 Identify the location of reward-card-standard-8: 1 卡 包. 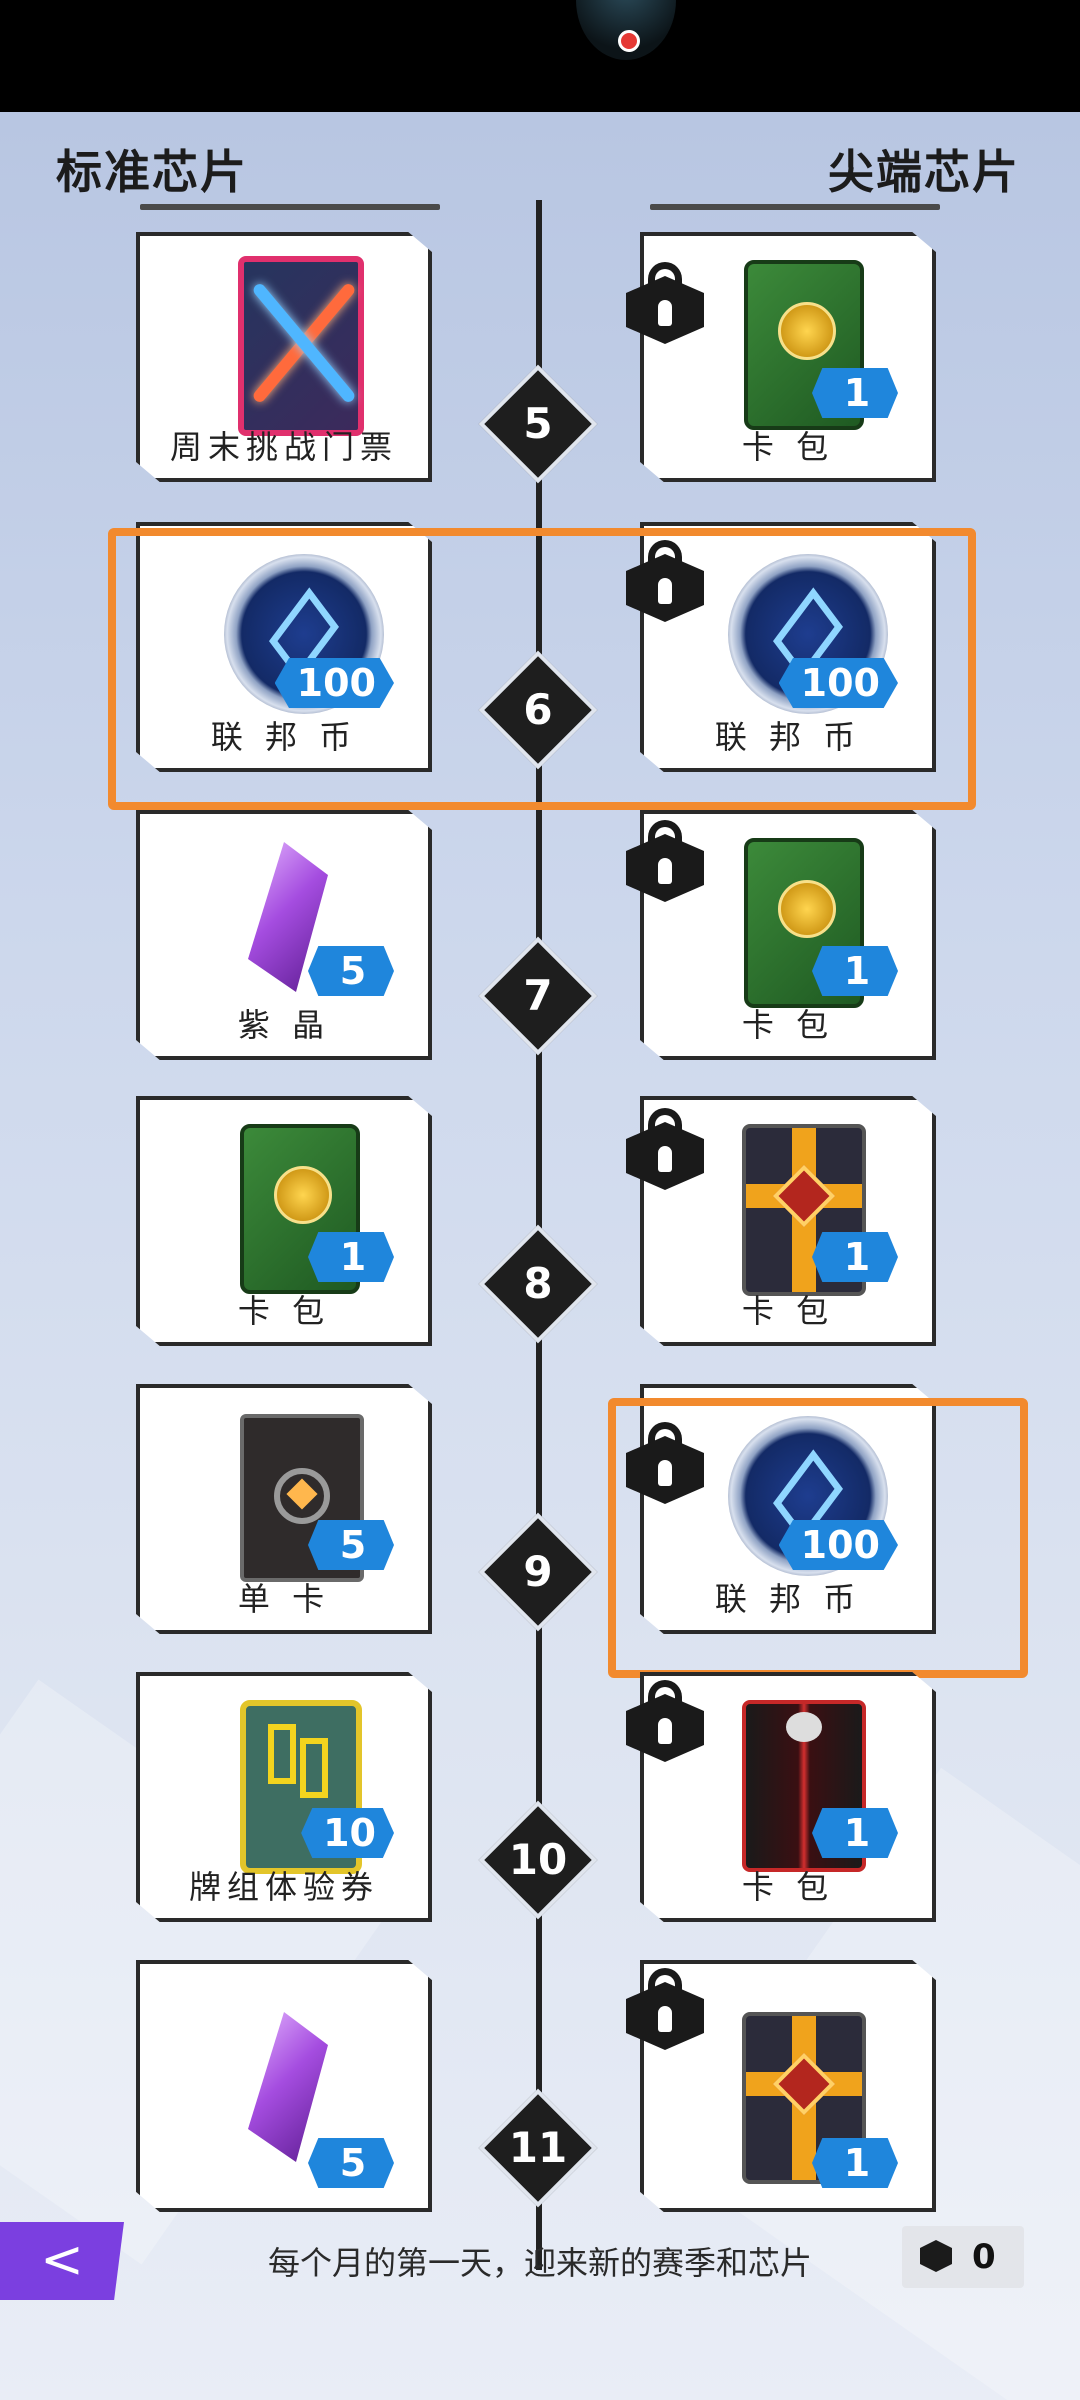
(284, 1221).